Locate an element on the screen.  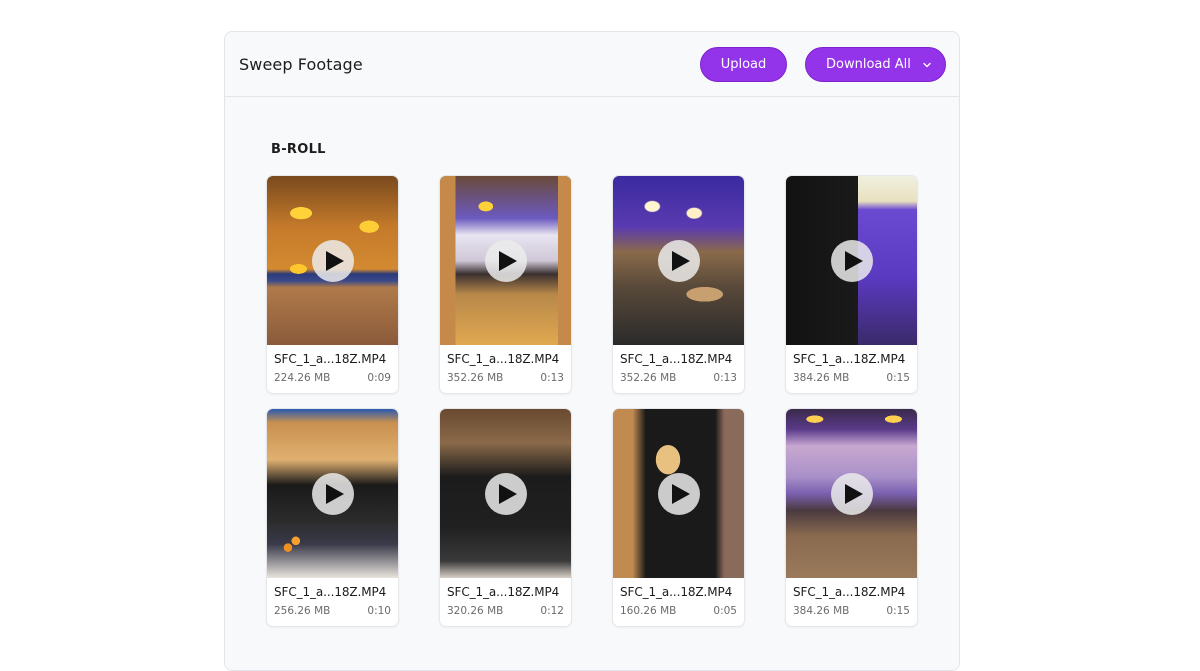
video-card: SFC_1_a...18Z.MP4 160.26 MB 0:05 is located at coordinates (678, 517).